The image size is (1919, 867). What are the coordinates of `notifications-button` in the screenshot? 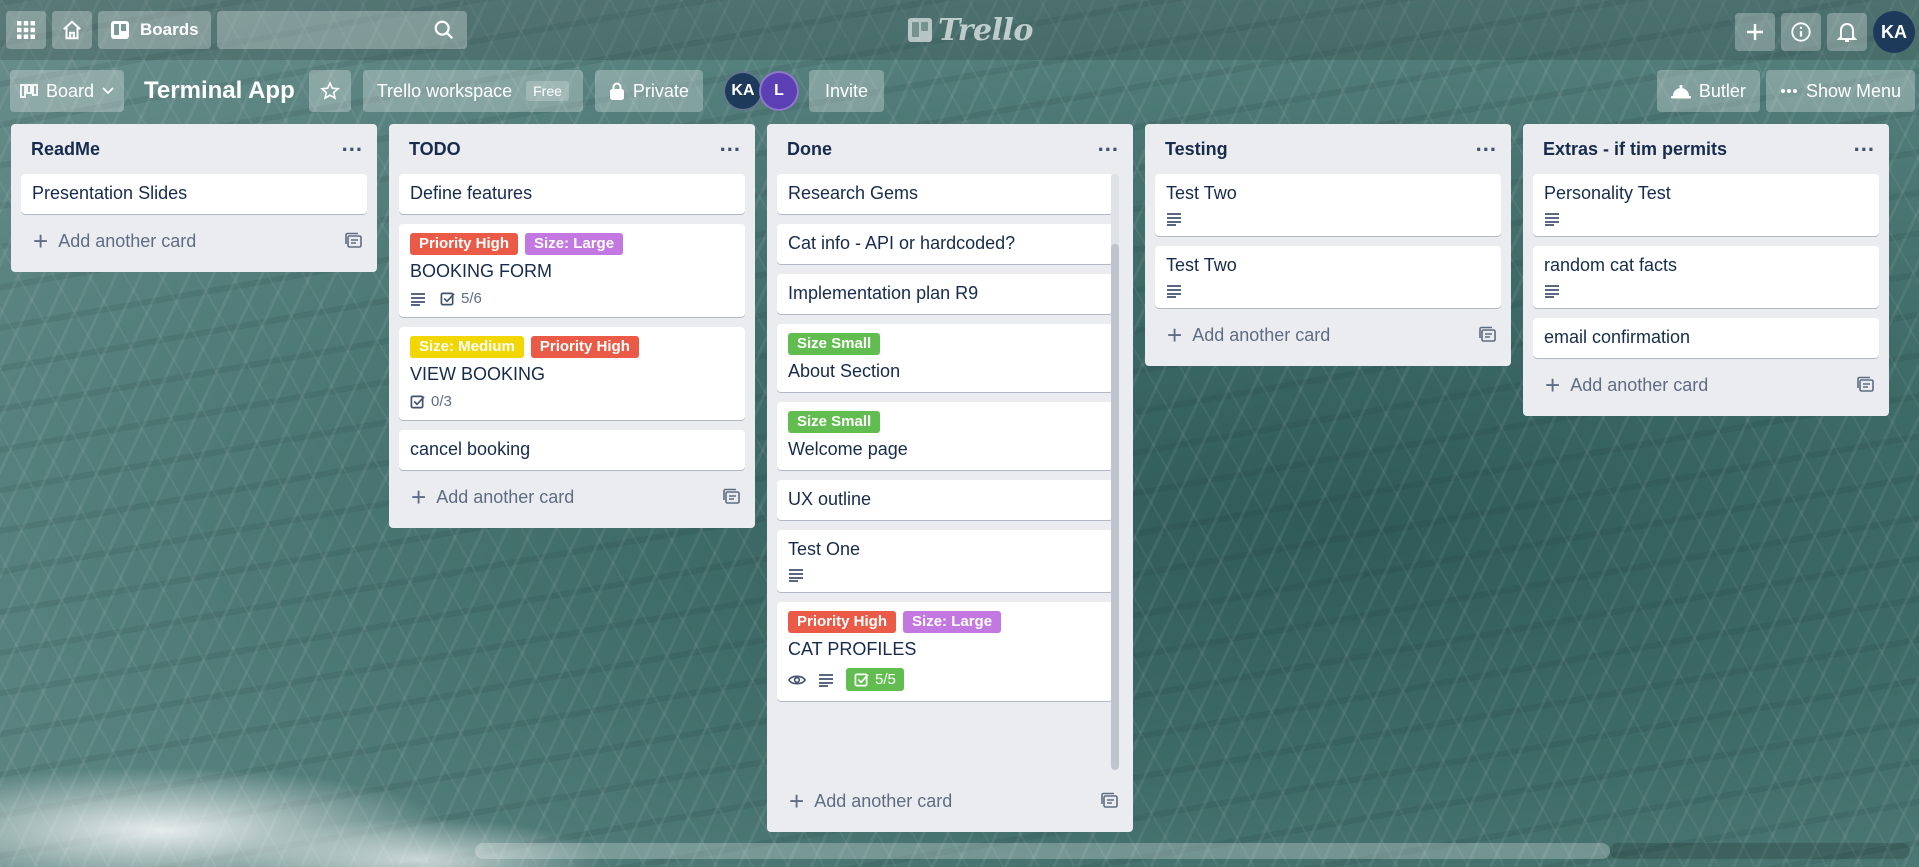 It's located at (1847, 32).